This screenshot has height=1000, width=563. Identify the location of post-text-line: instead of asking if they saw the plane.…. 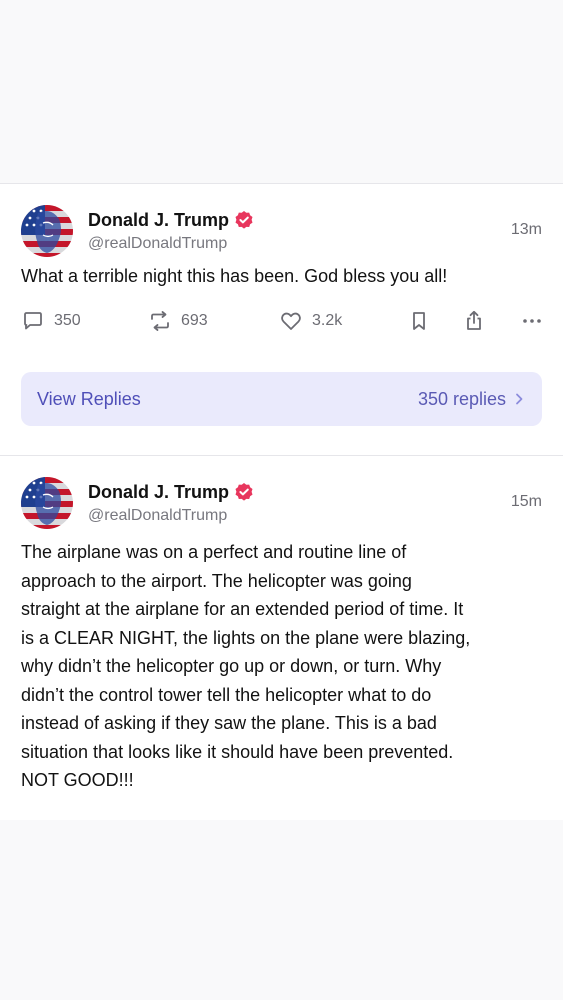
(229, 723).